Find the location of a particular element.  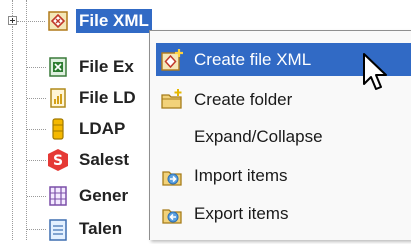

create-xml-icon is located at coordinates (172, 60).